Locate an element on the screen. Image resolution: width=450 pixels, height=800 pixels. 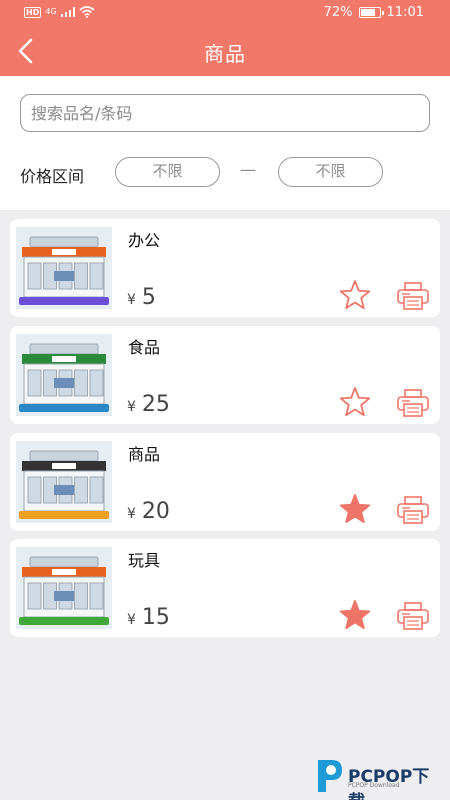
price-max-field: 不限 is located at coordinates (330, 172).